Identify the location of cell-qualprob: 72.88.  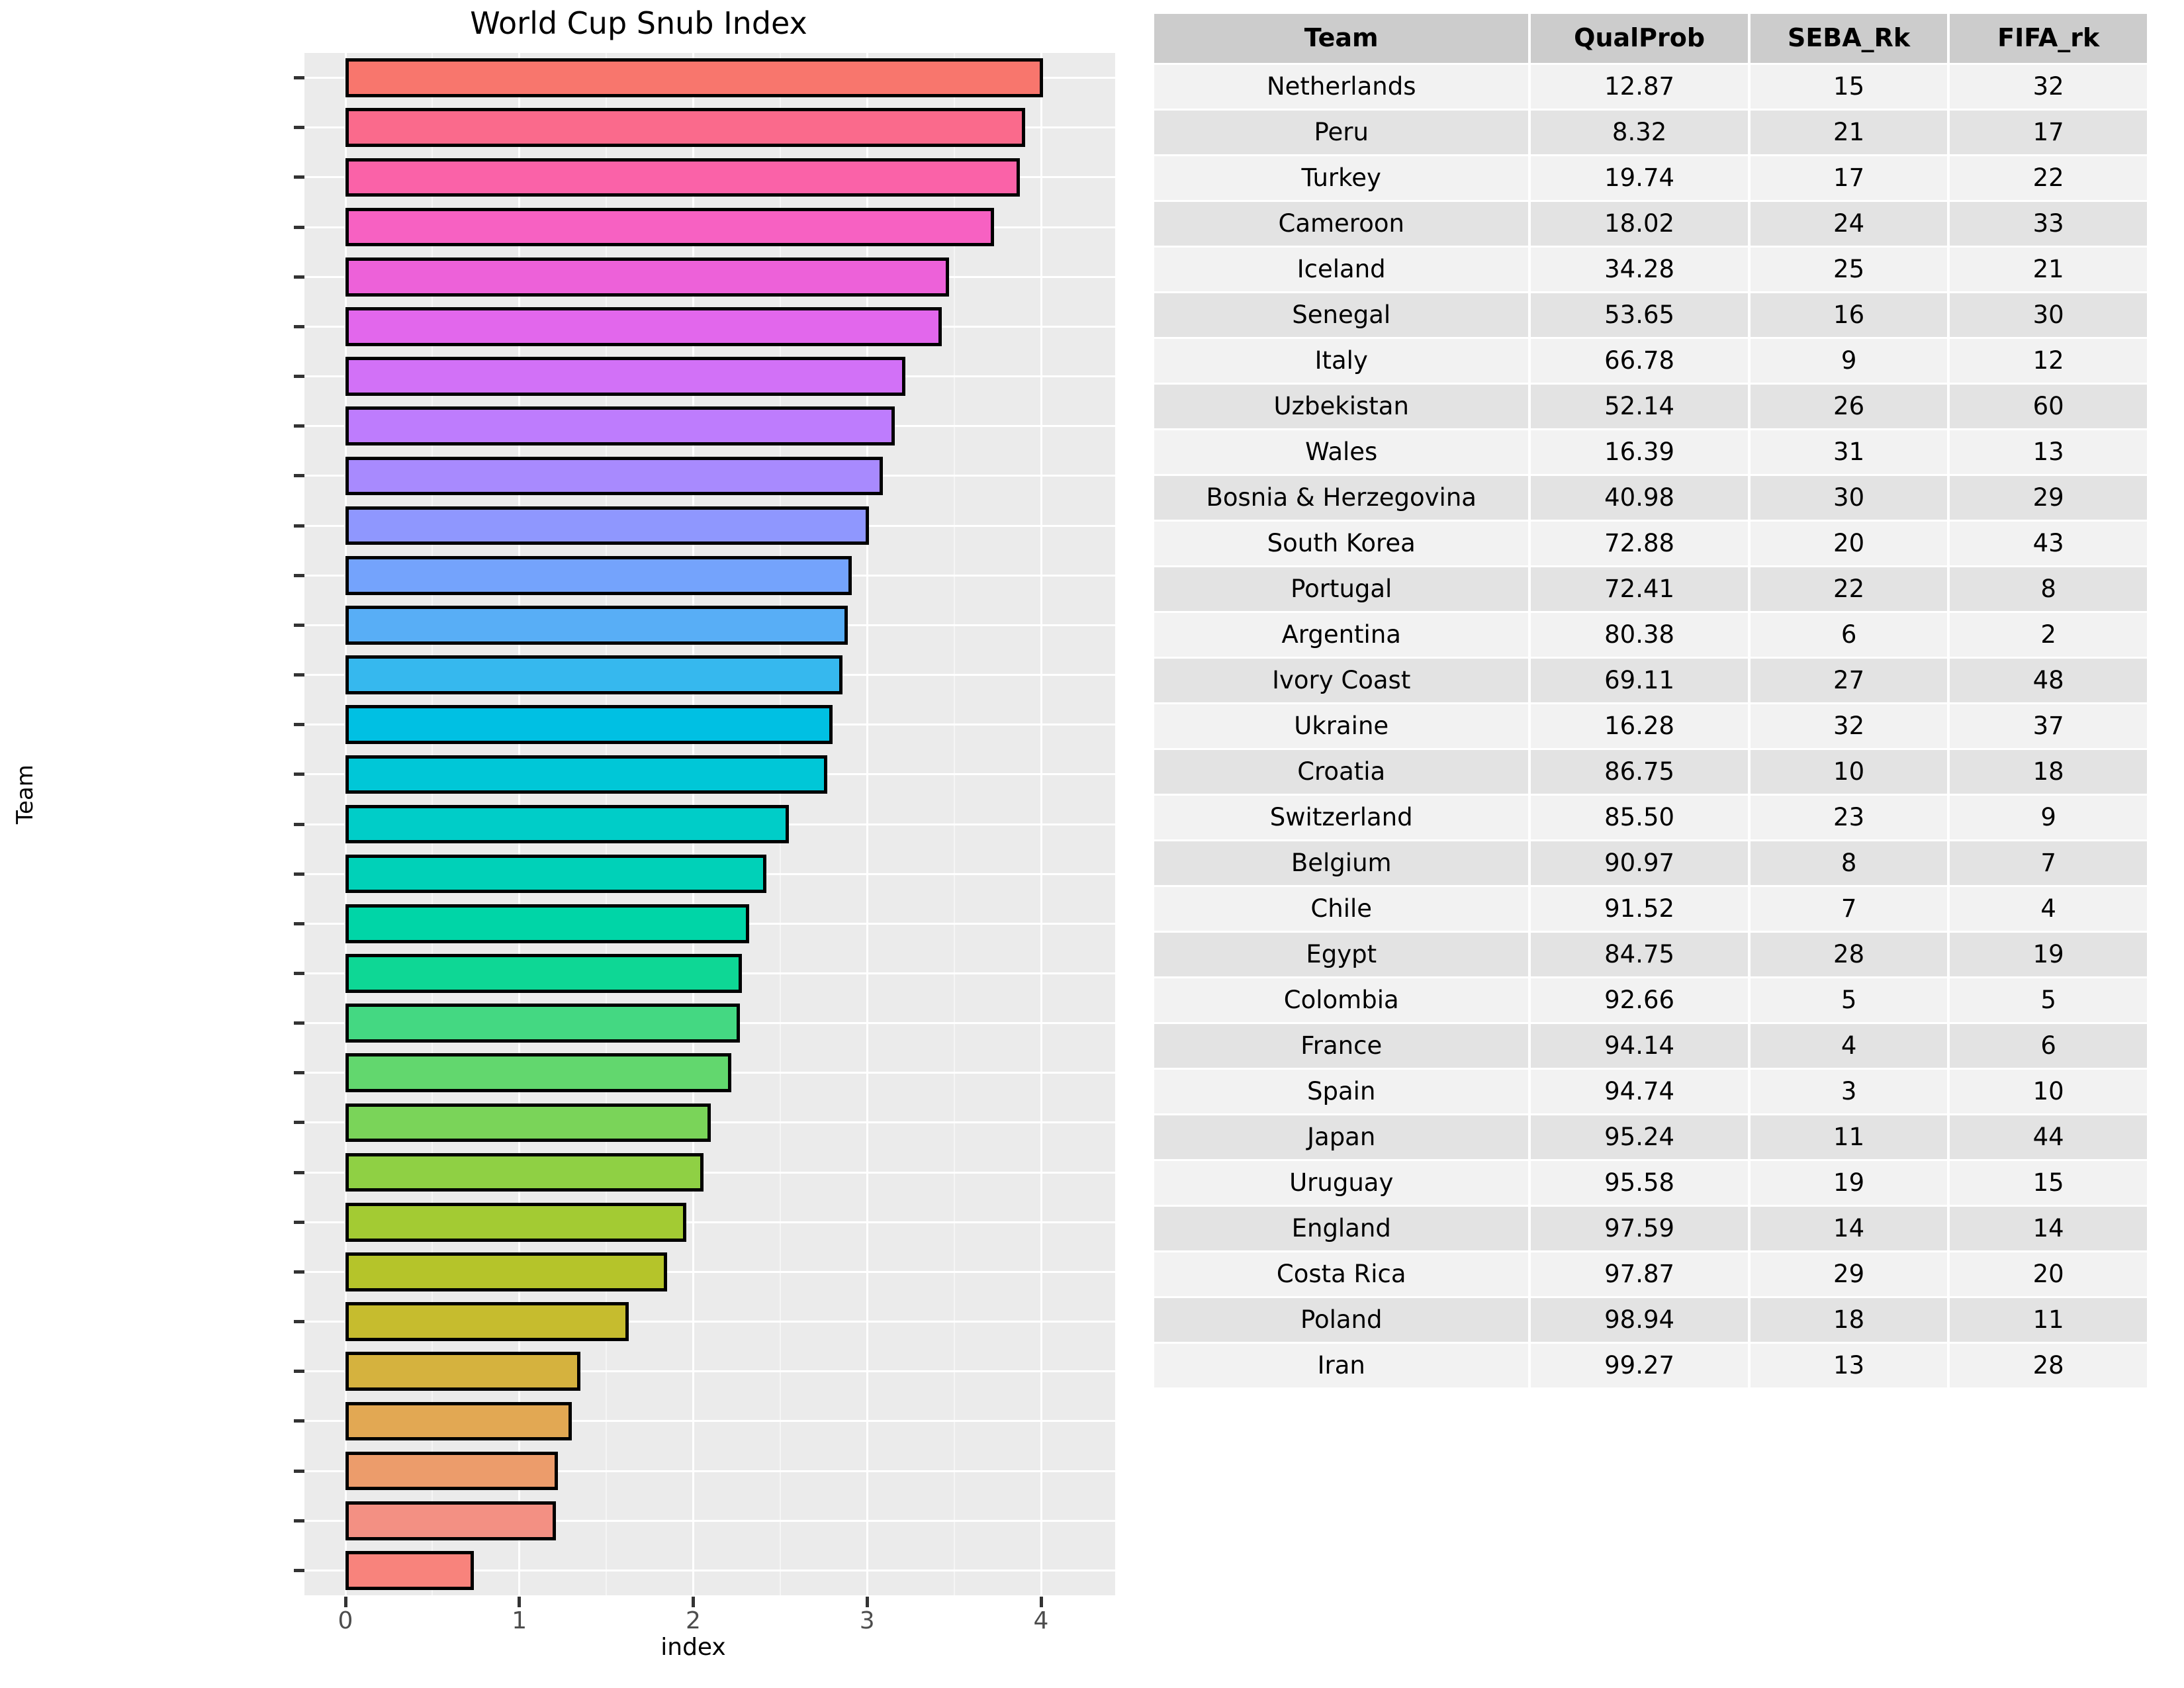
(1639, 543).